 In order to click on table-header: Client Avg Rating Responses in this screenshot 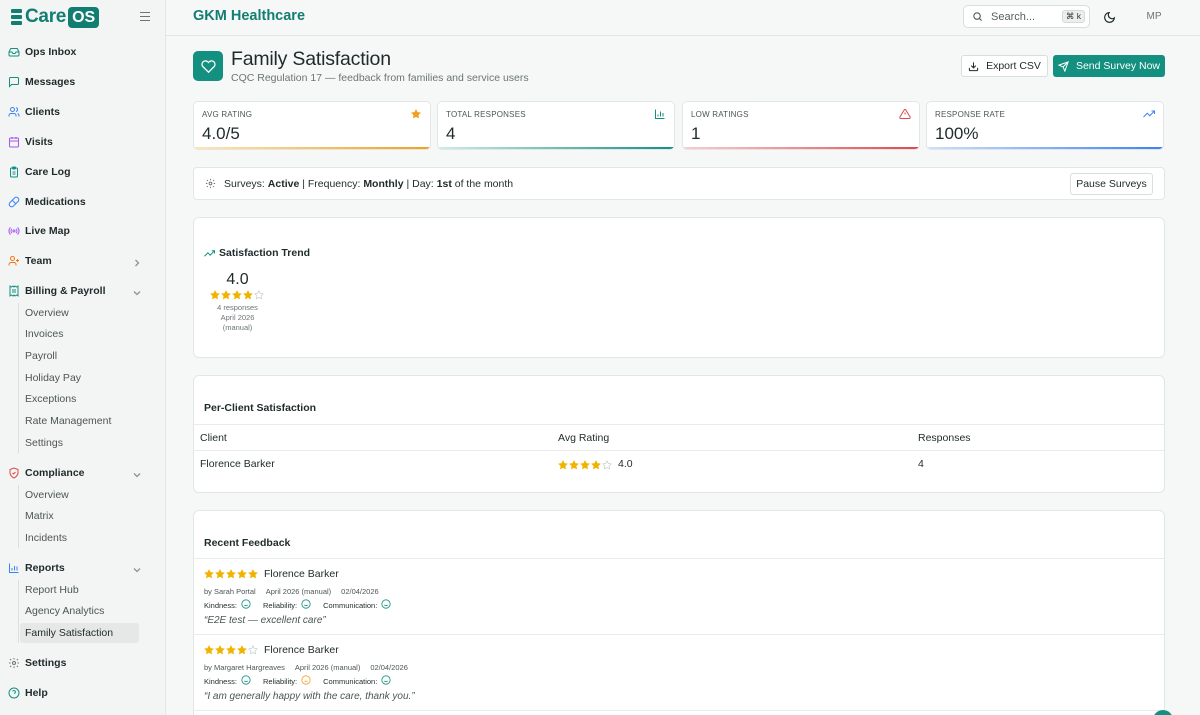, I will do `click(679, 437)`.